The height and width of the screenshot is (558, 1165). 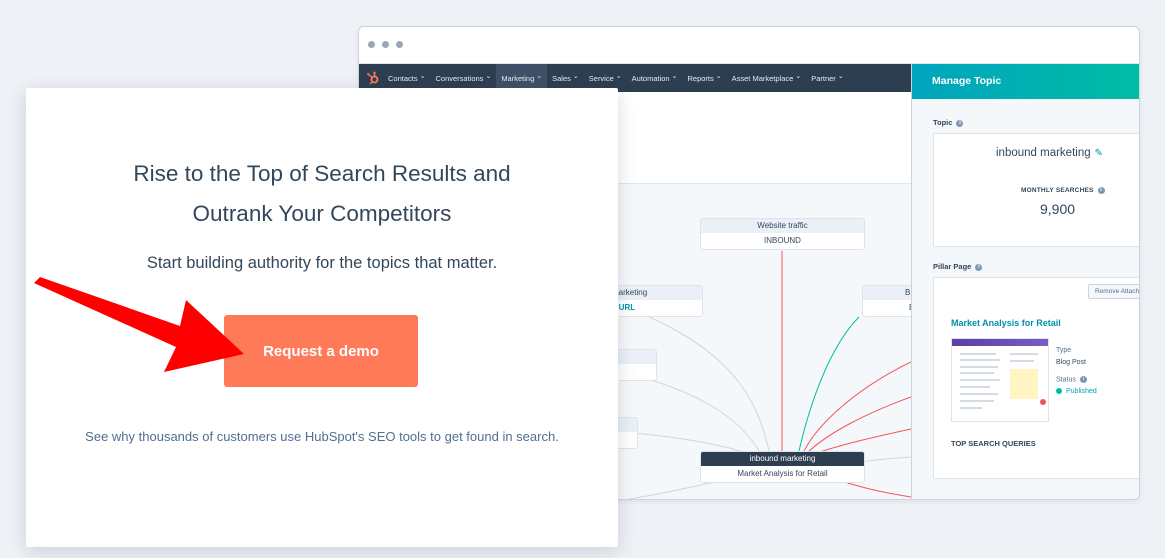 I want to click on topic-value: inbound marketing ✎, so click(x=1049, y=153).